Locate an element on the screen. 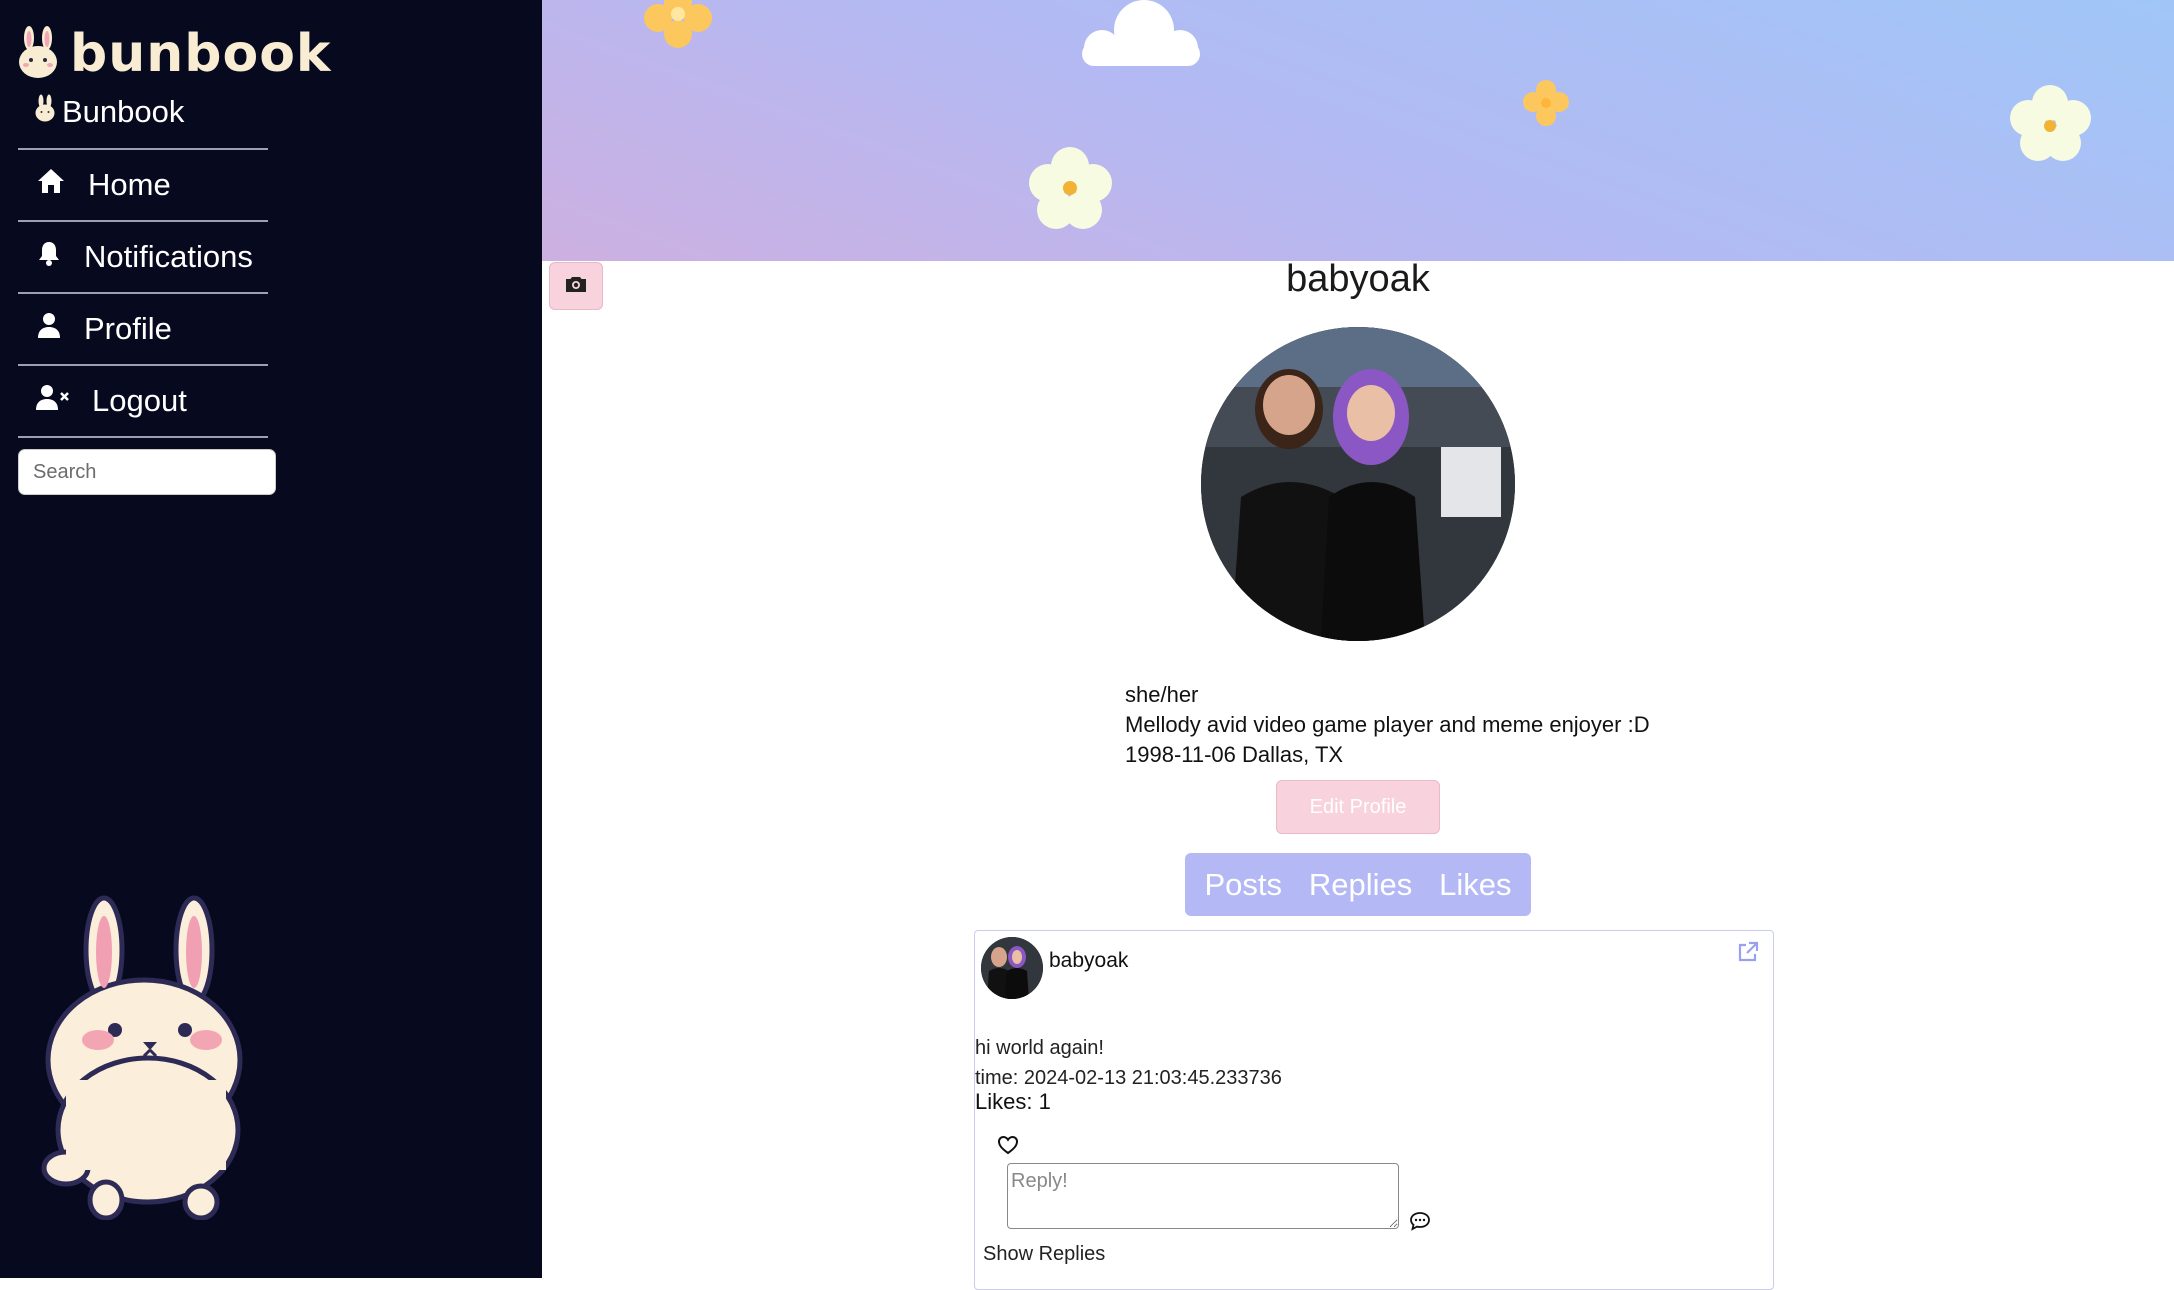 The height and width of the screenshot is (1290, 2174). post-avatar is located at coordinates (1012, 968).